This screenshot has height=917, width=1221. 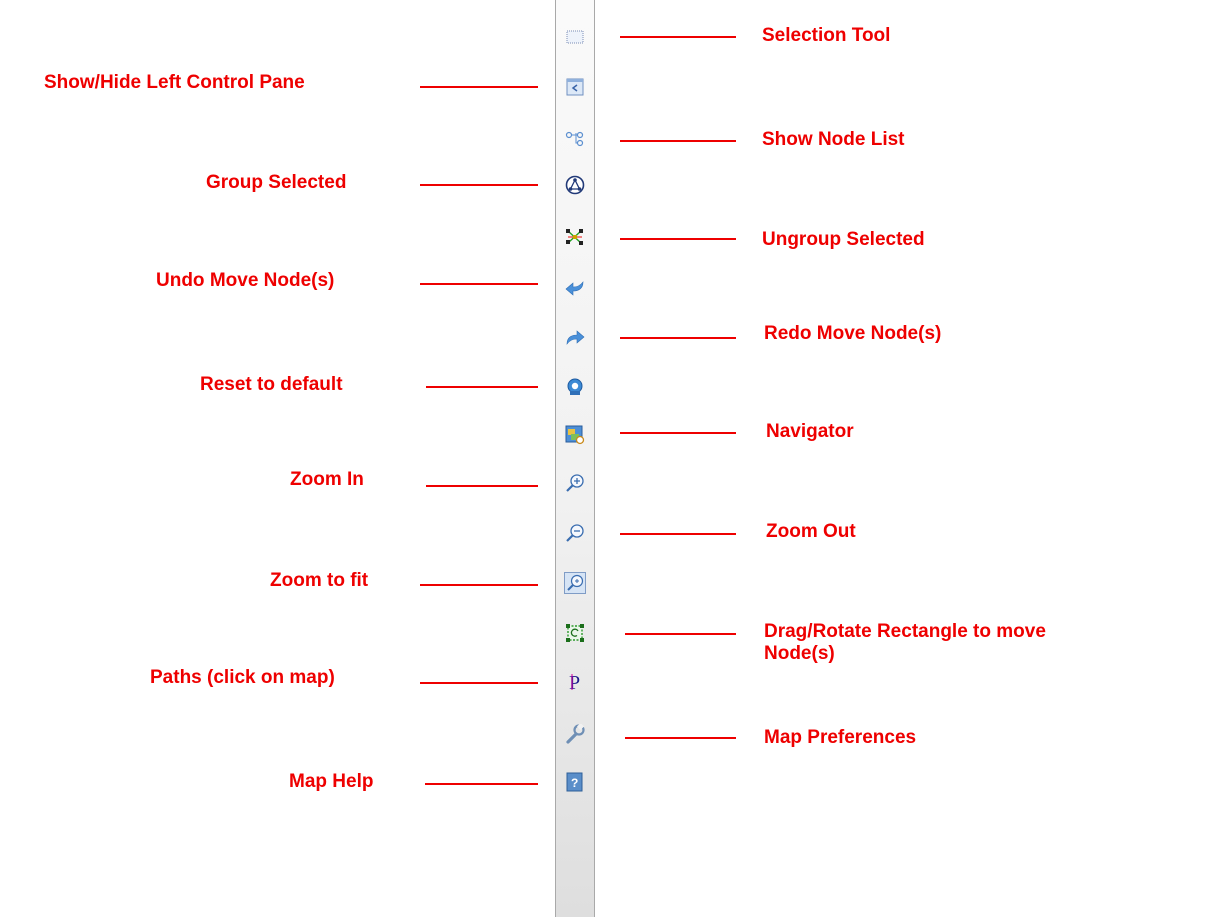 I want to click on label-zoom-out: Zoom Out, so click(x=811, y=531).